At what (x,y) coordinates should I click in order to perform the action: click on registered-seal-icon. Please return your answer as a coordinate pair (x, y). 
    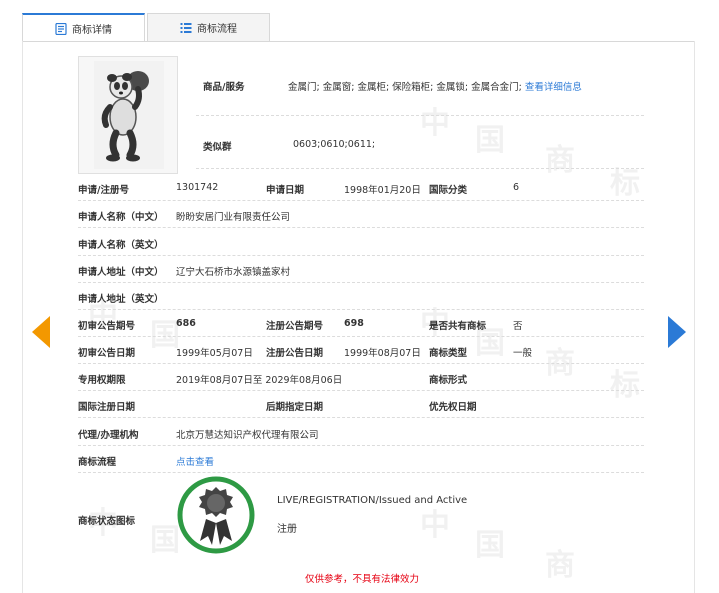
    Looking at the image, I should click on (216, 515).